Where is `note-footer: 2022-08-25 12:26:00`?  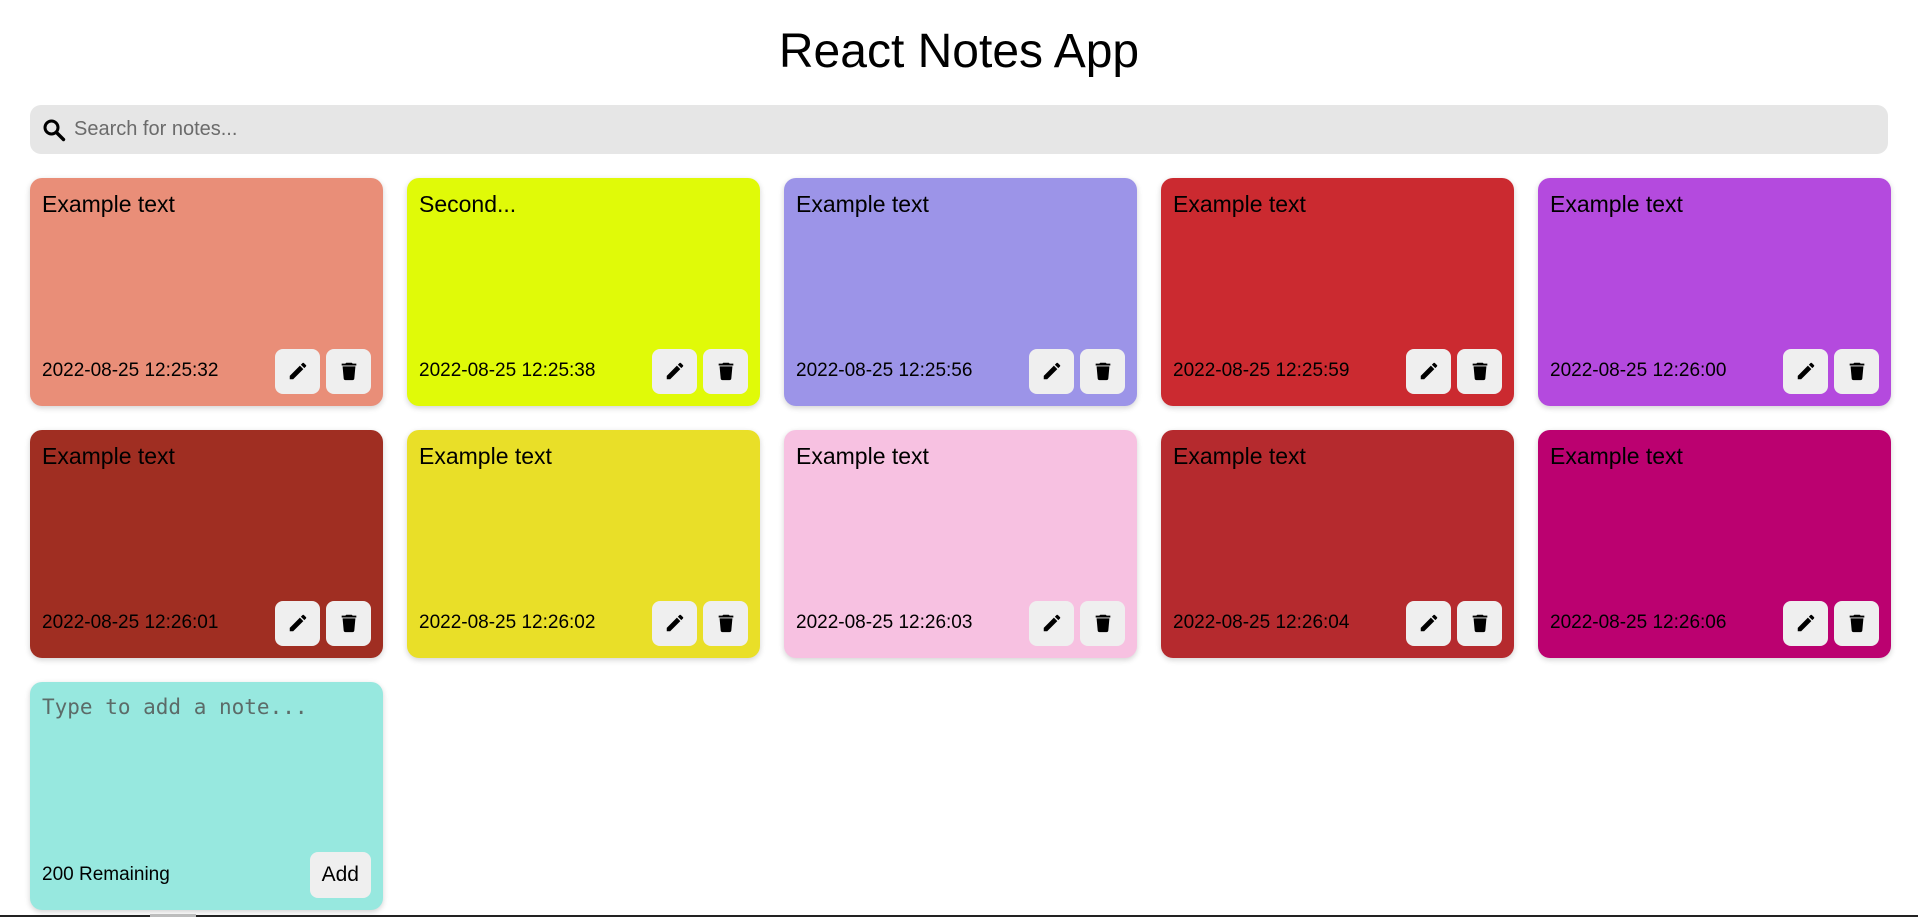 note-footer: 2022-08-25 12:26:00 is located at coordinates (1714, 371).